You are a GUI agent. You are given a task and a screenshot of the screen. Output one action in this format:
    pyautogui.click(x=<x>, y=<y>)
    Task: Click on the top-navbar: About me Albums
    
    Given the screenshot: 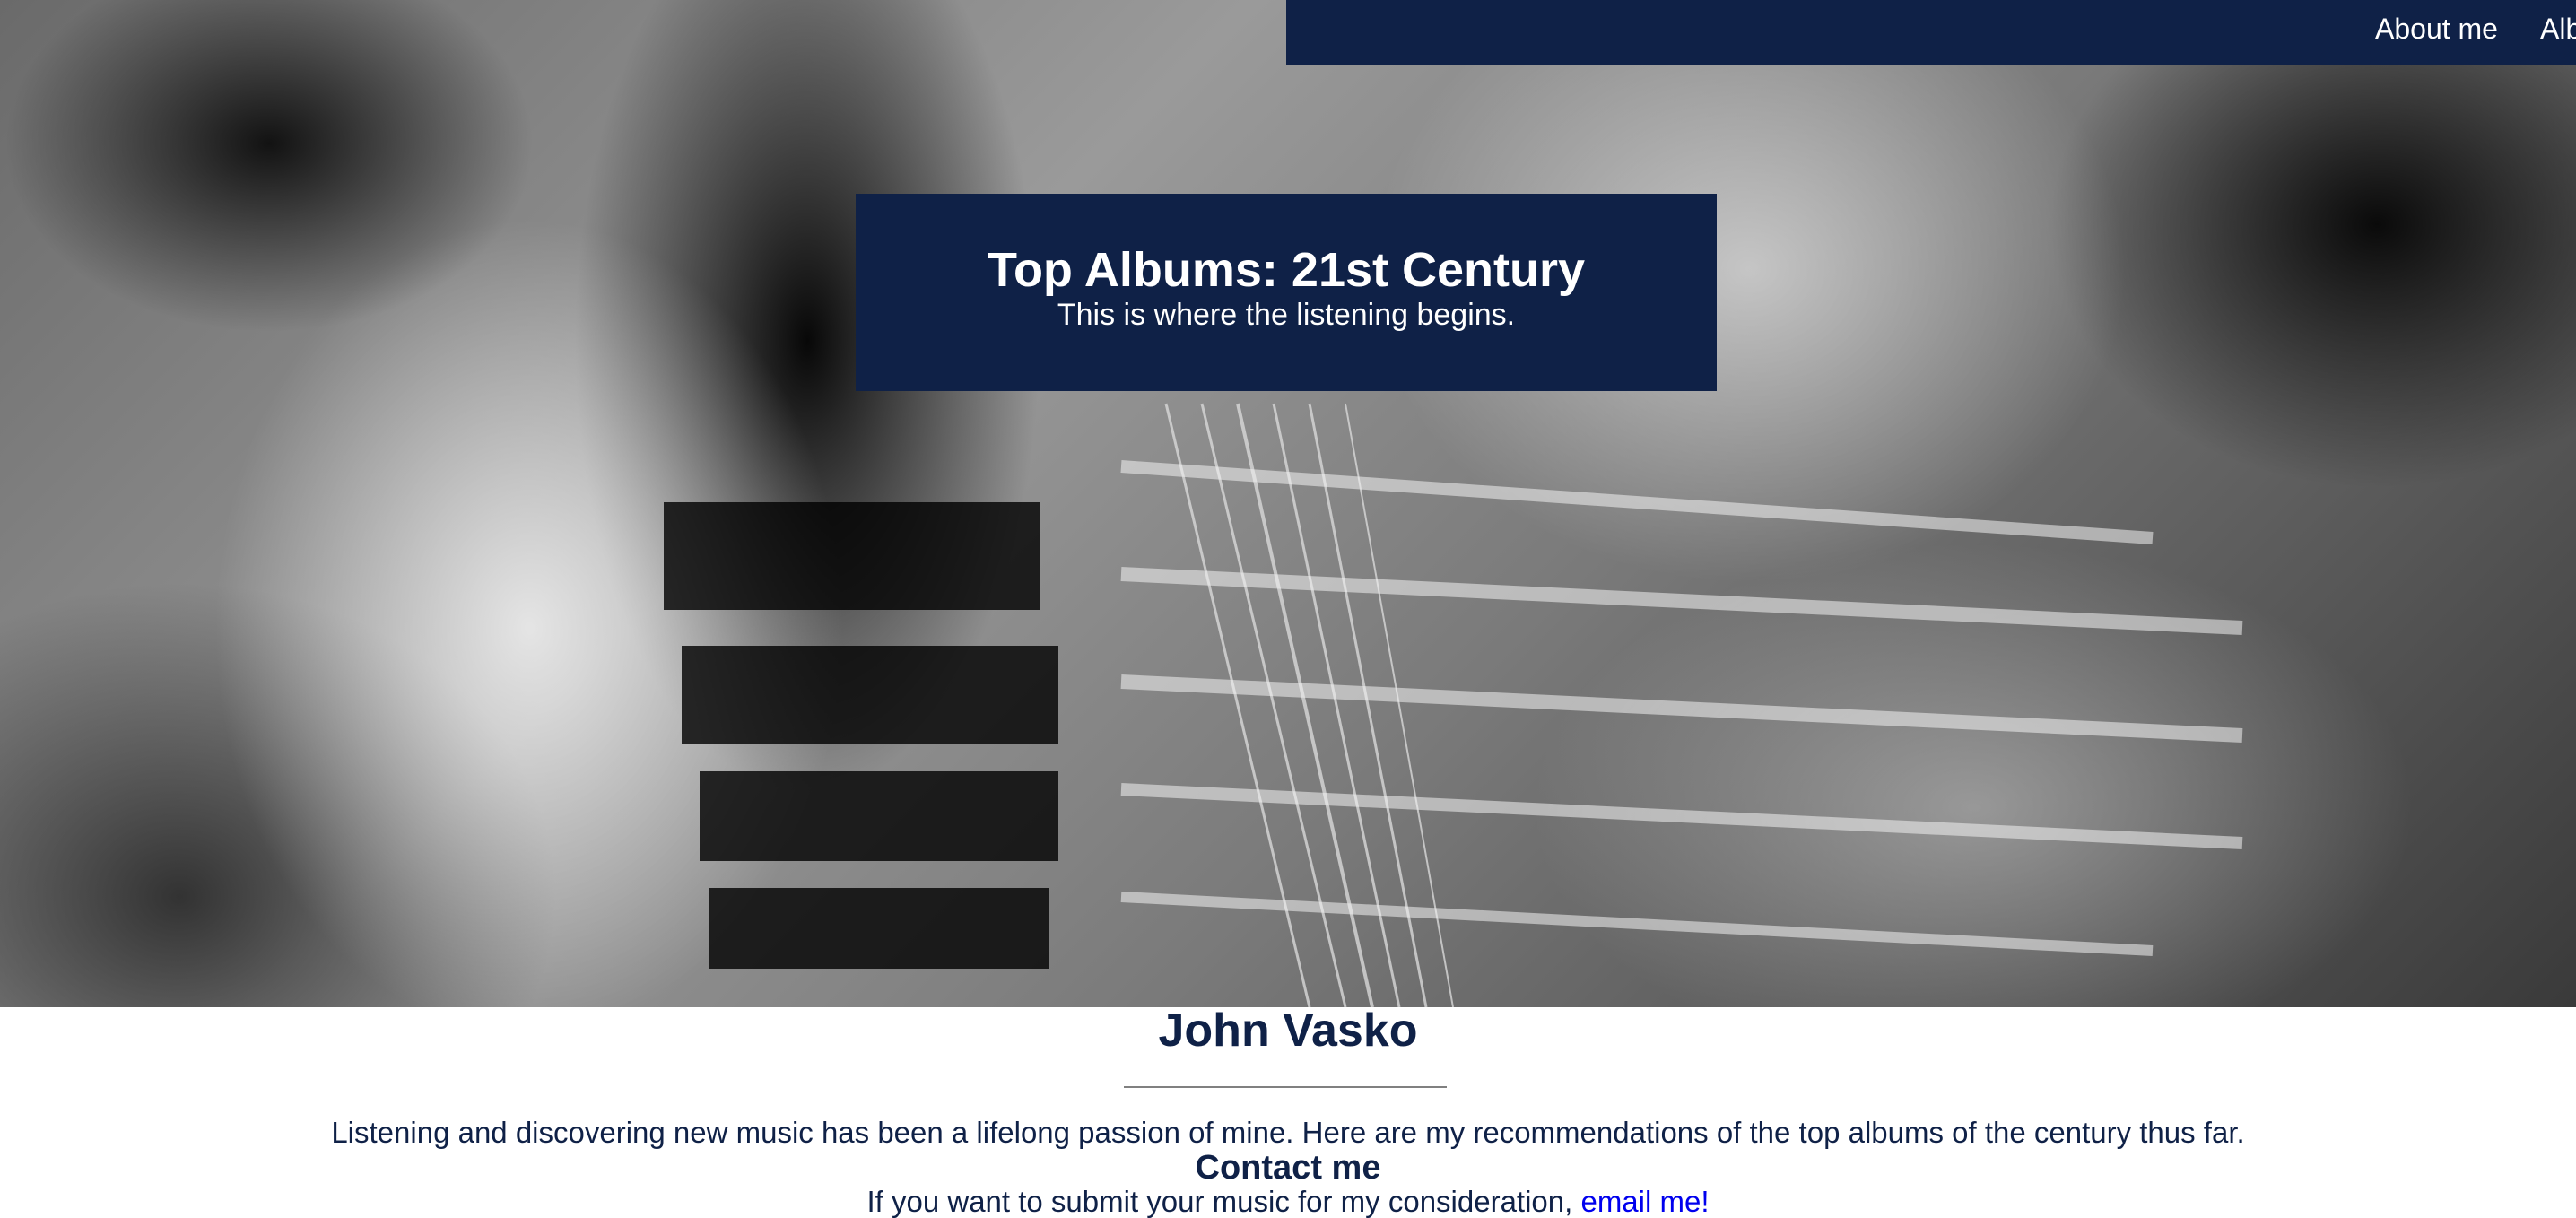 What is the action you would take?
    pyautogui.click(x=1931, y=33)
    